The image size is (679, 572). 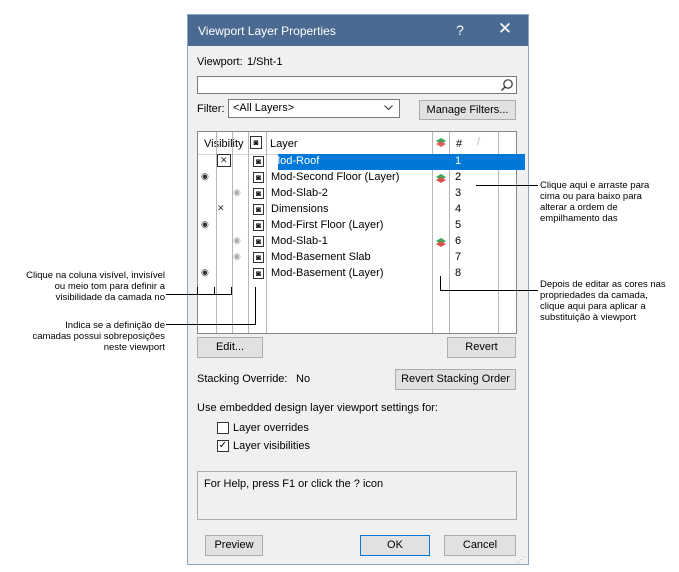 What do you see at coordinates (335, 177) in the screenshot?
I see `layer-name: Mod-Second Floor (Layer)` at bounding box center [335, 177].